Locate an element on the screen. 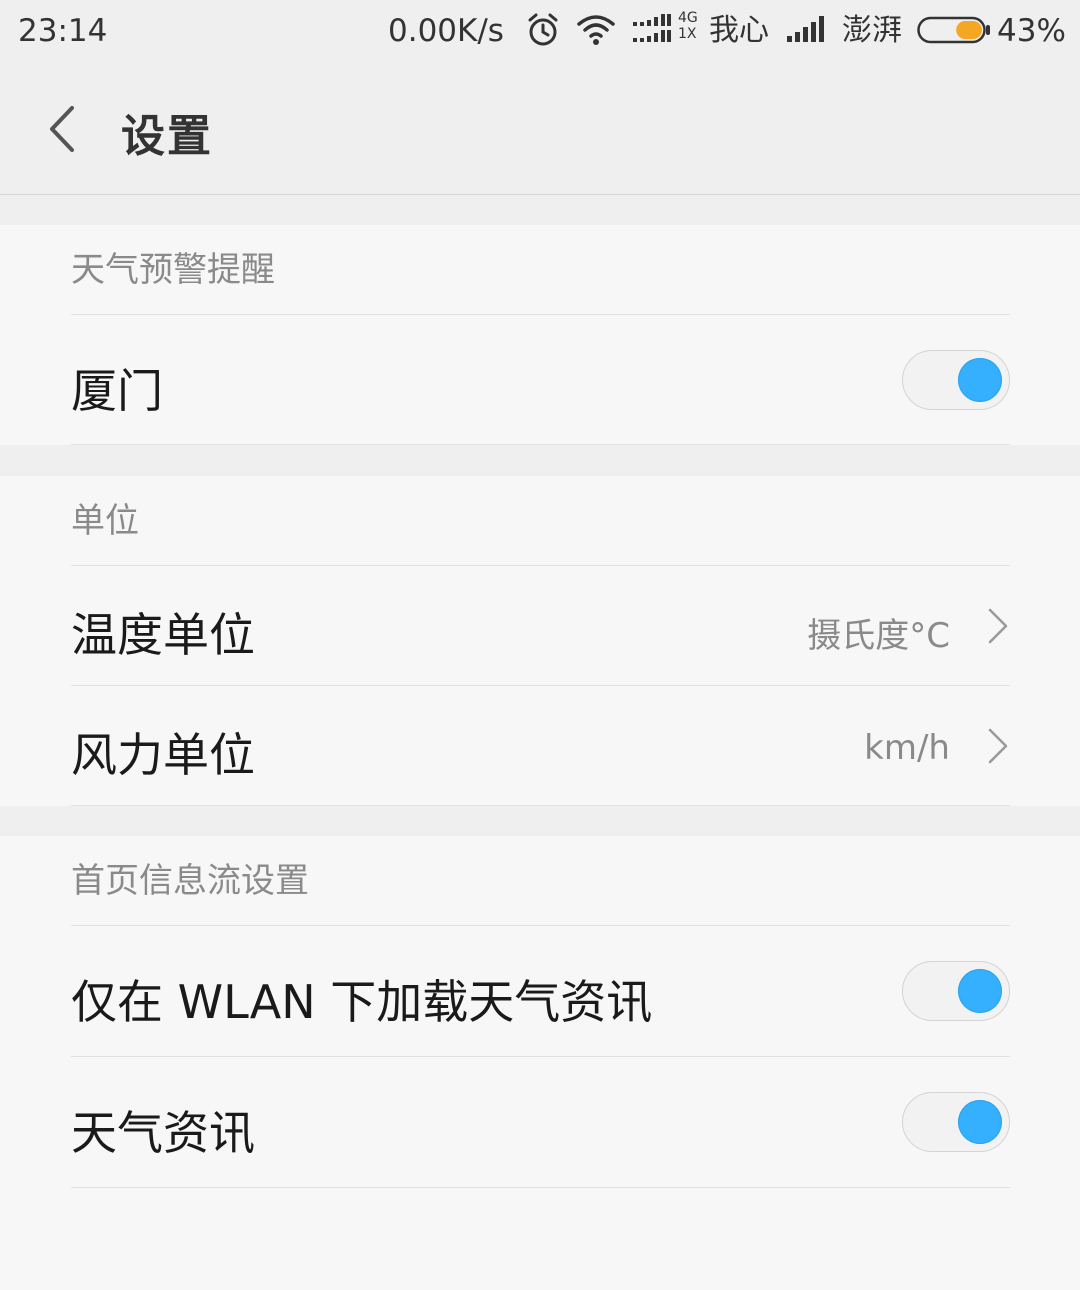  network-type-bottom: 1X is located at coordinates (687, 34).